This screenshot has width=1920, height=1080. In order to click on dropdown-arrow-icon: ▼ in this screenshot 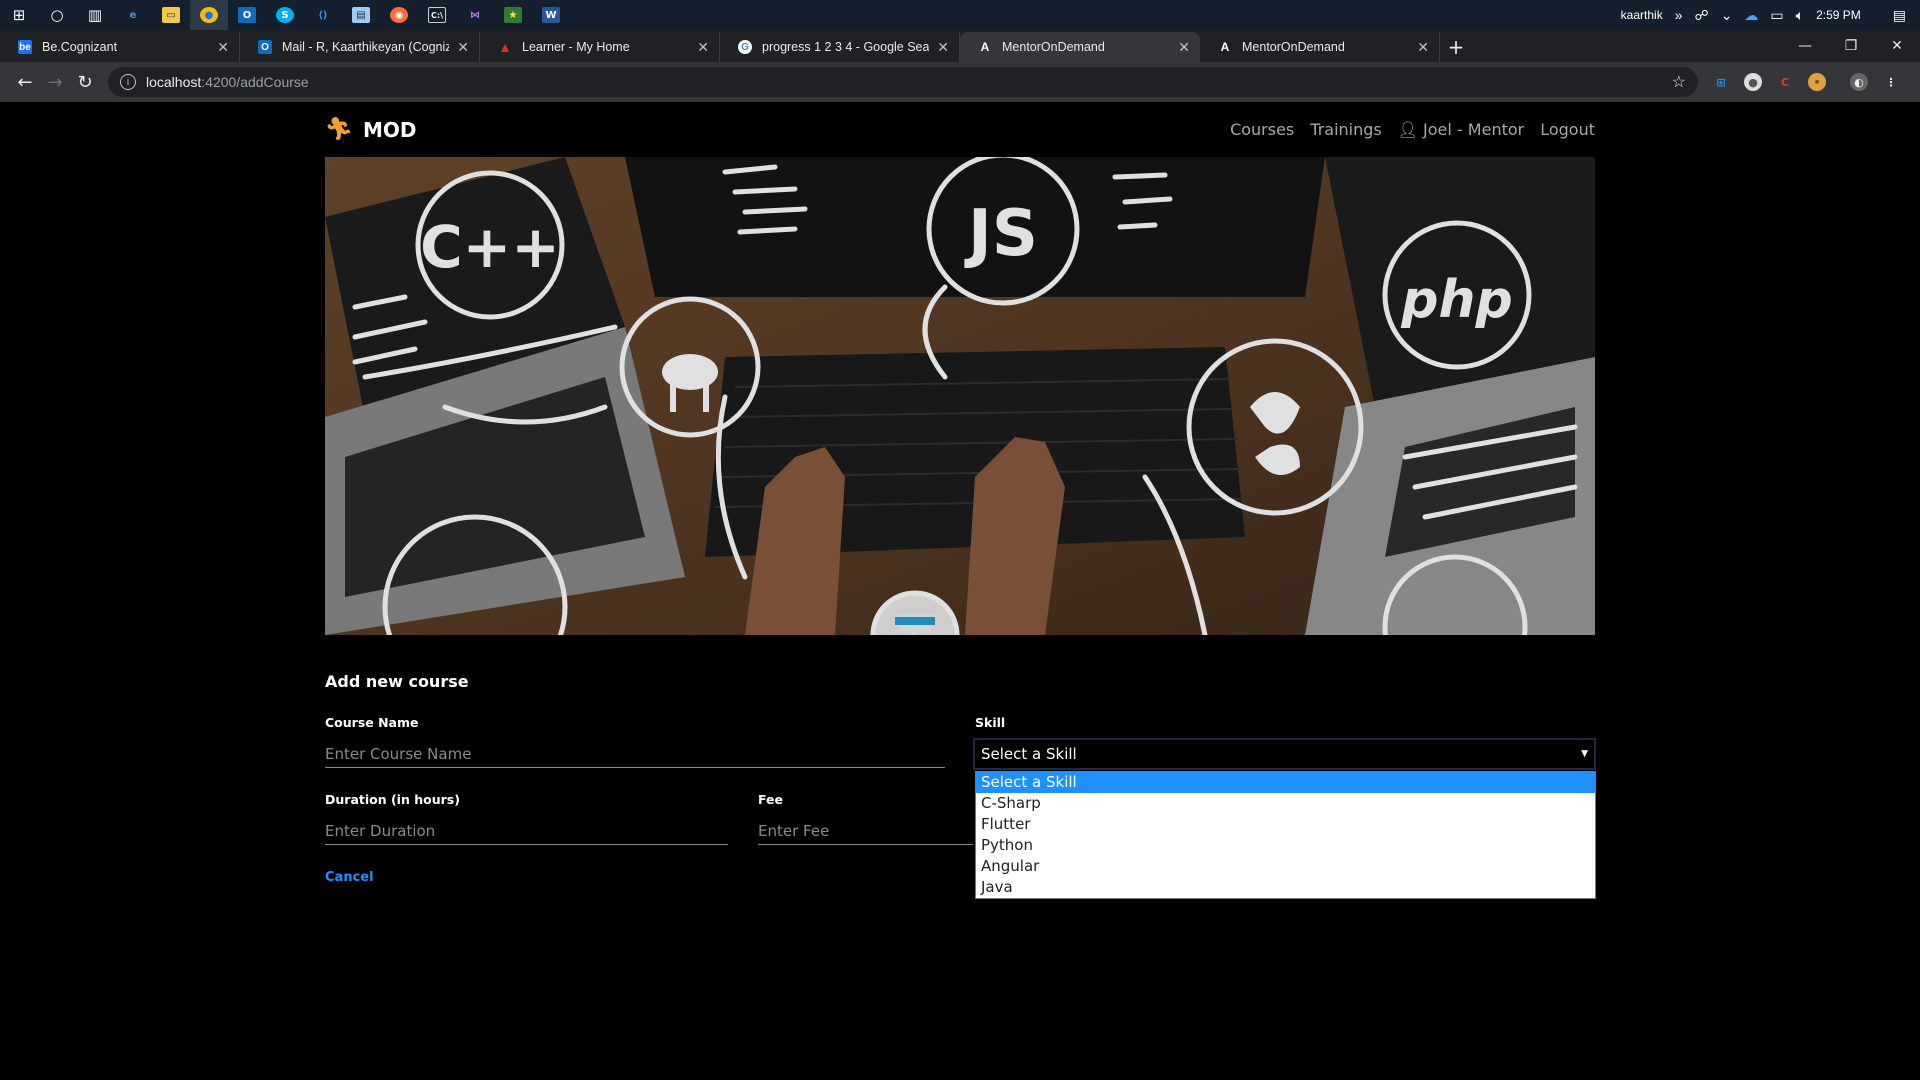, I will do `click(1584, 754)`.